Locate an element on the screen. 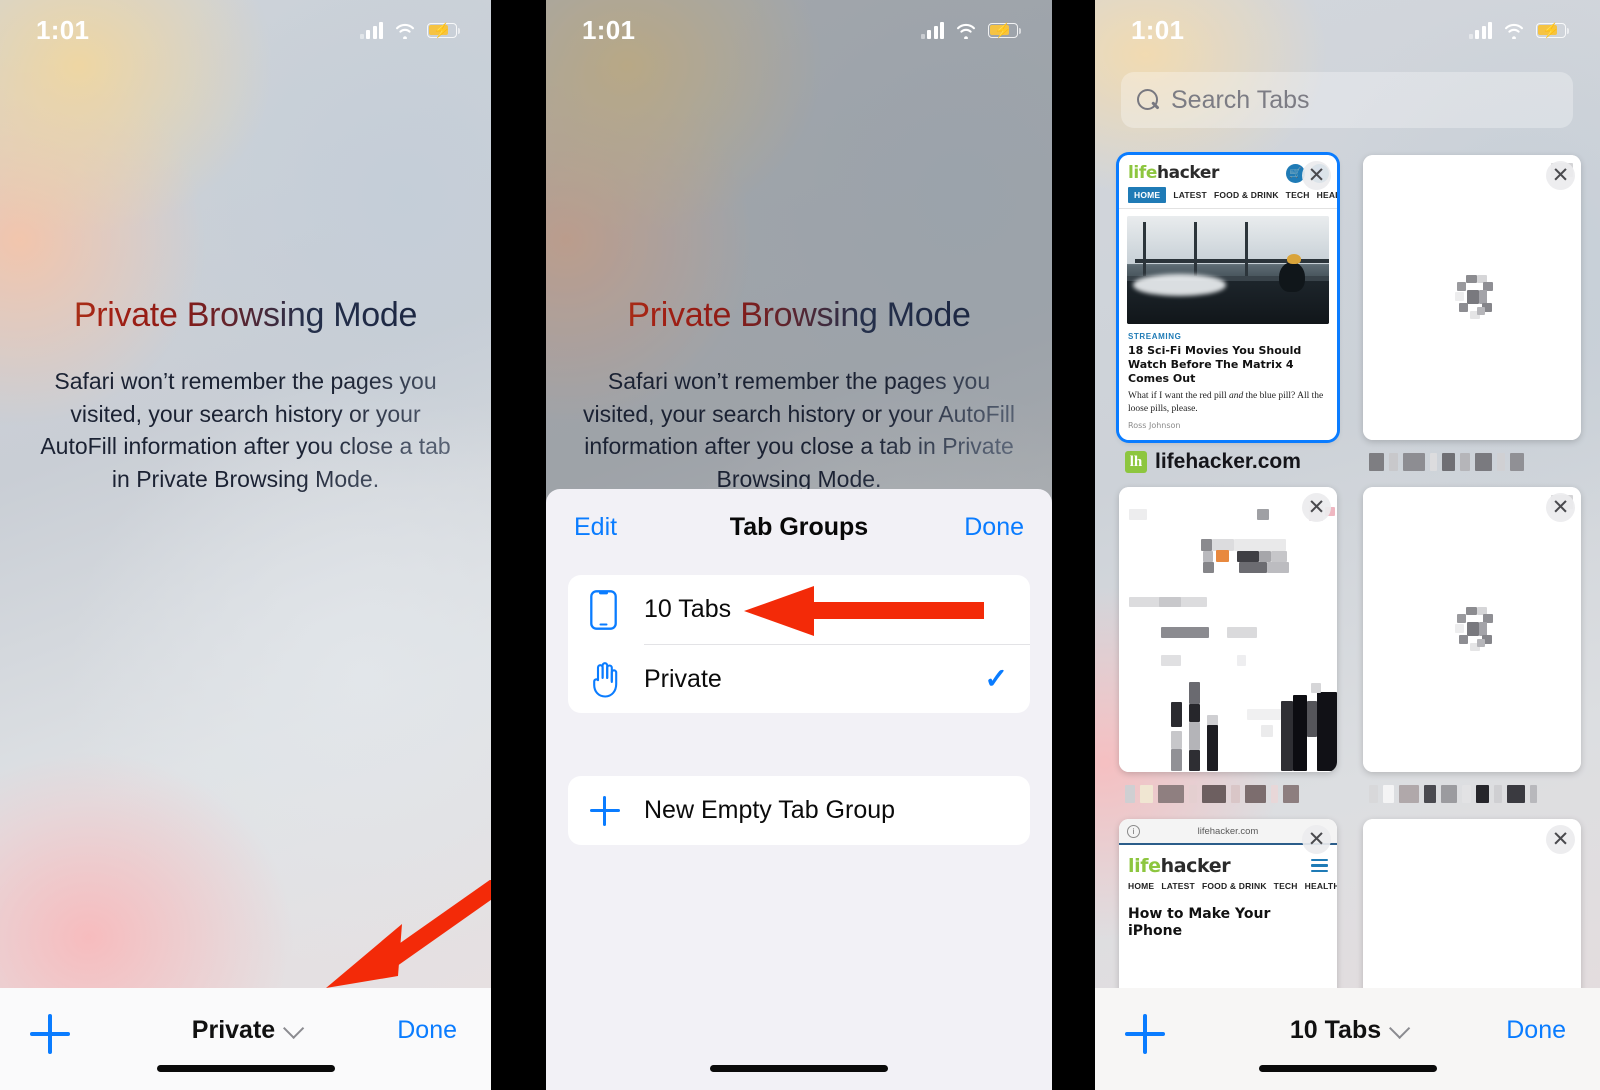  new-empty-tab-group-row: New Empty Tab Group is located at coordinates (799, 810).